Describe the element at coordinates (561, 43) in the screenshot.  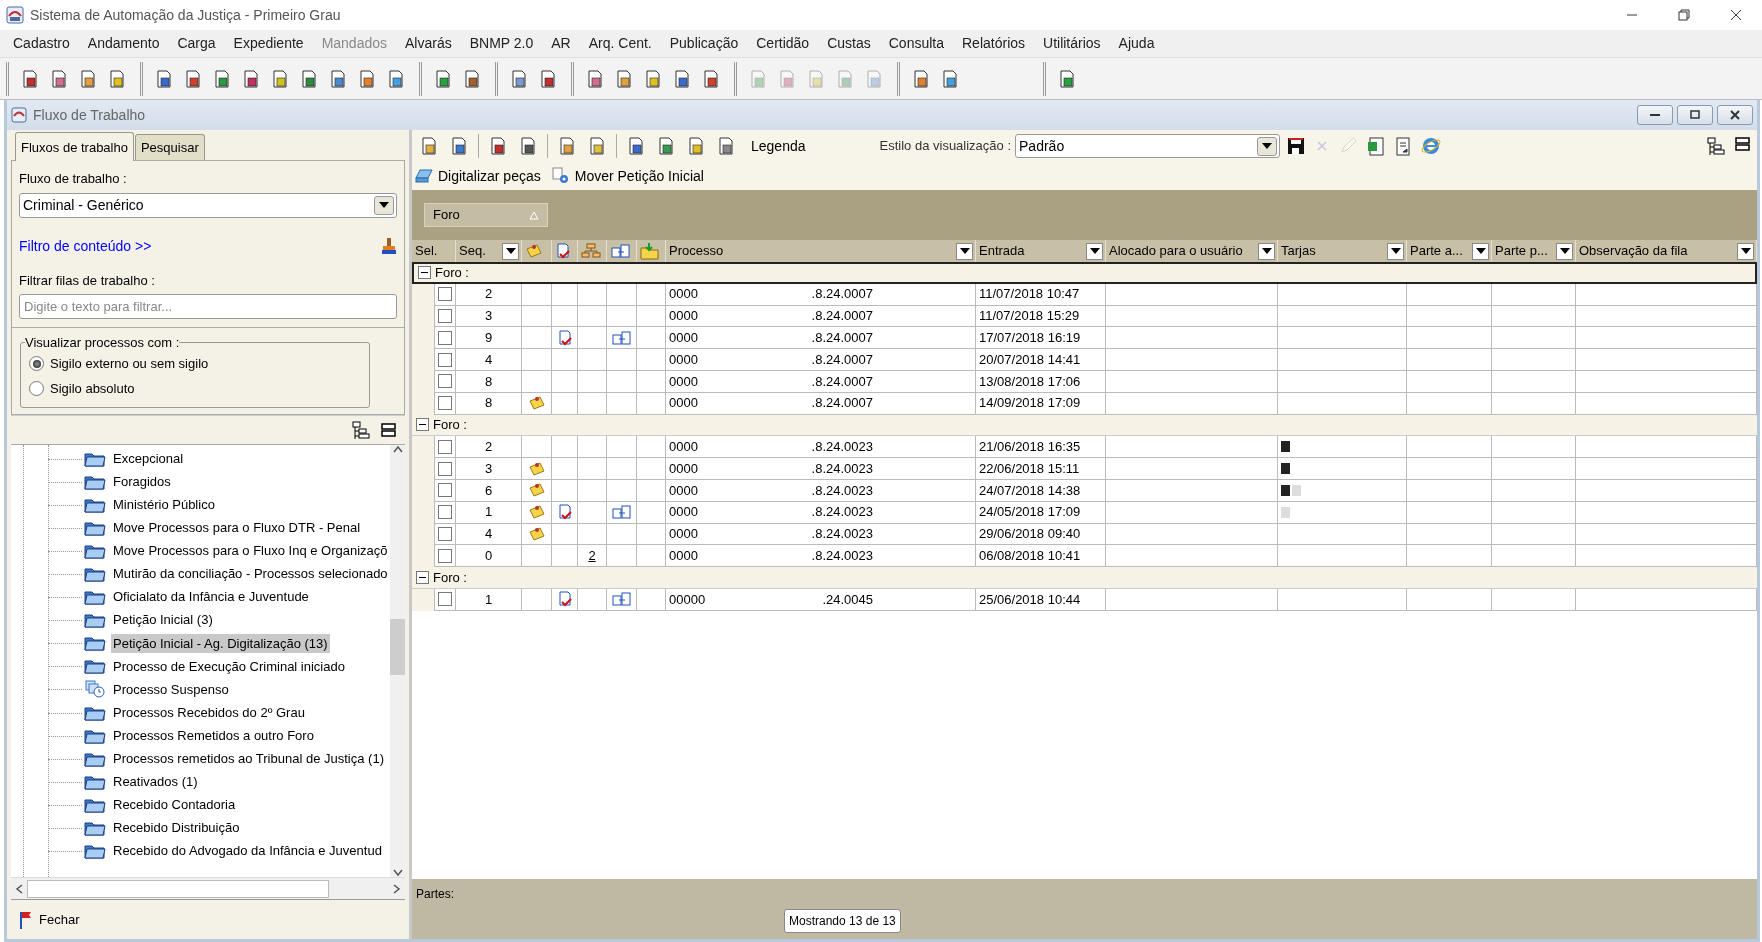
I see `menu-item: AR` at that location.